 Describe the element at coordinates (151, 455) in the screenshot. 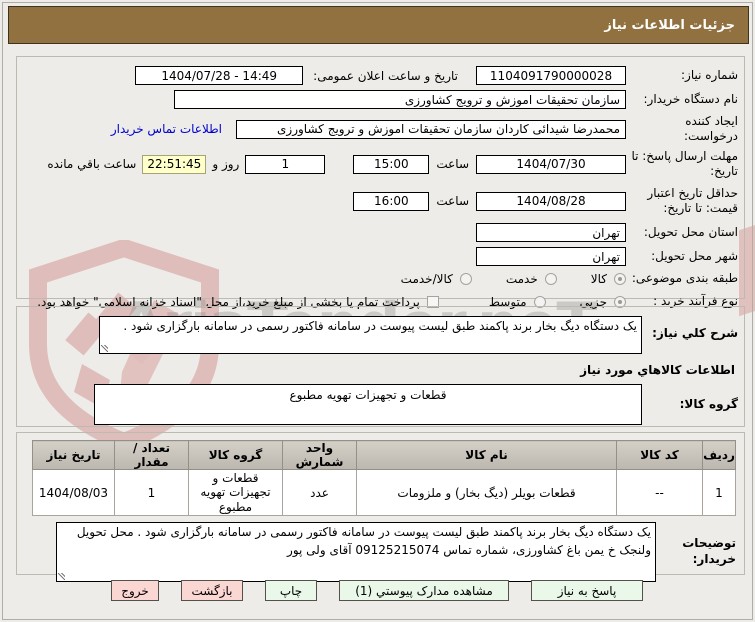

I see `col-quantity: تعداد / مقدار` at that location.